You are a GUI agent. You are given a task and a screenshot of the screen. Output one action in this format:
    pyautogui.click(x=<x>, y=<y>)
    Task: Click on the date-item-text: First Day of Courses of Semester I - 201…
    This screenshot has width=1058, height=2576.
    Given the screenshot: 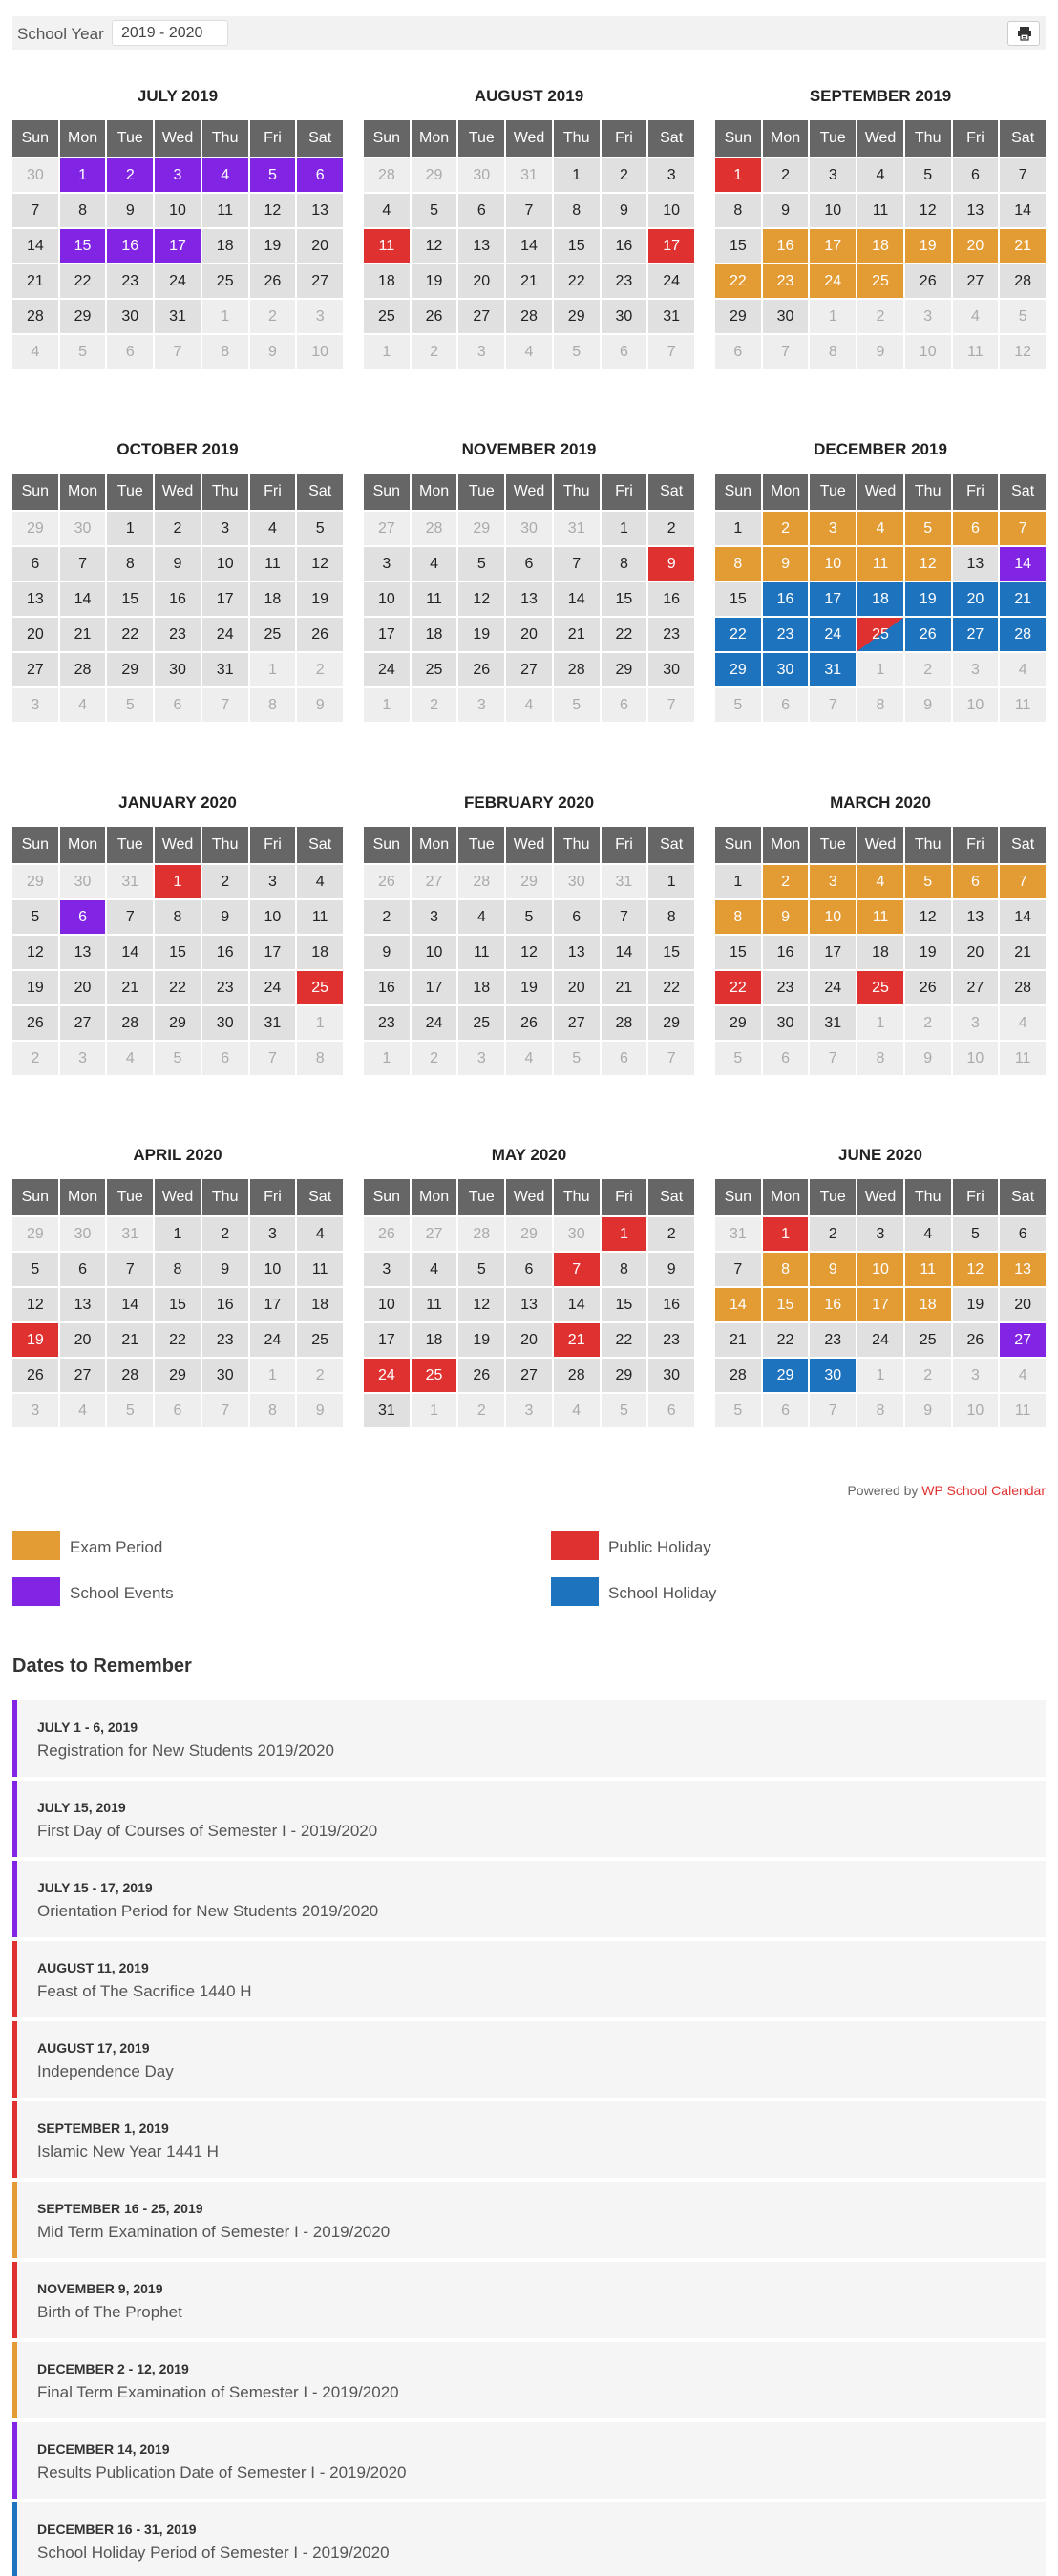 What is the action you would take?
    pyautogui.click(x=208, y=1831)
    